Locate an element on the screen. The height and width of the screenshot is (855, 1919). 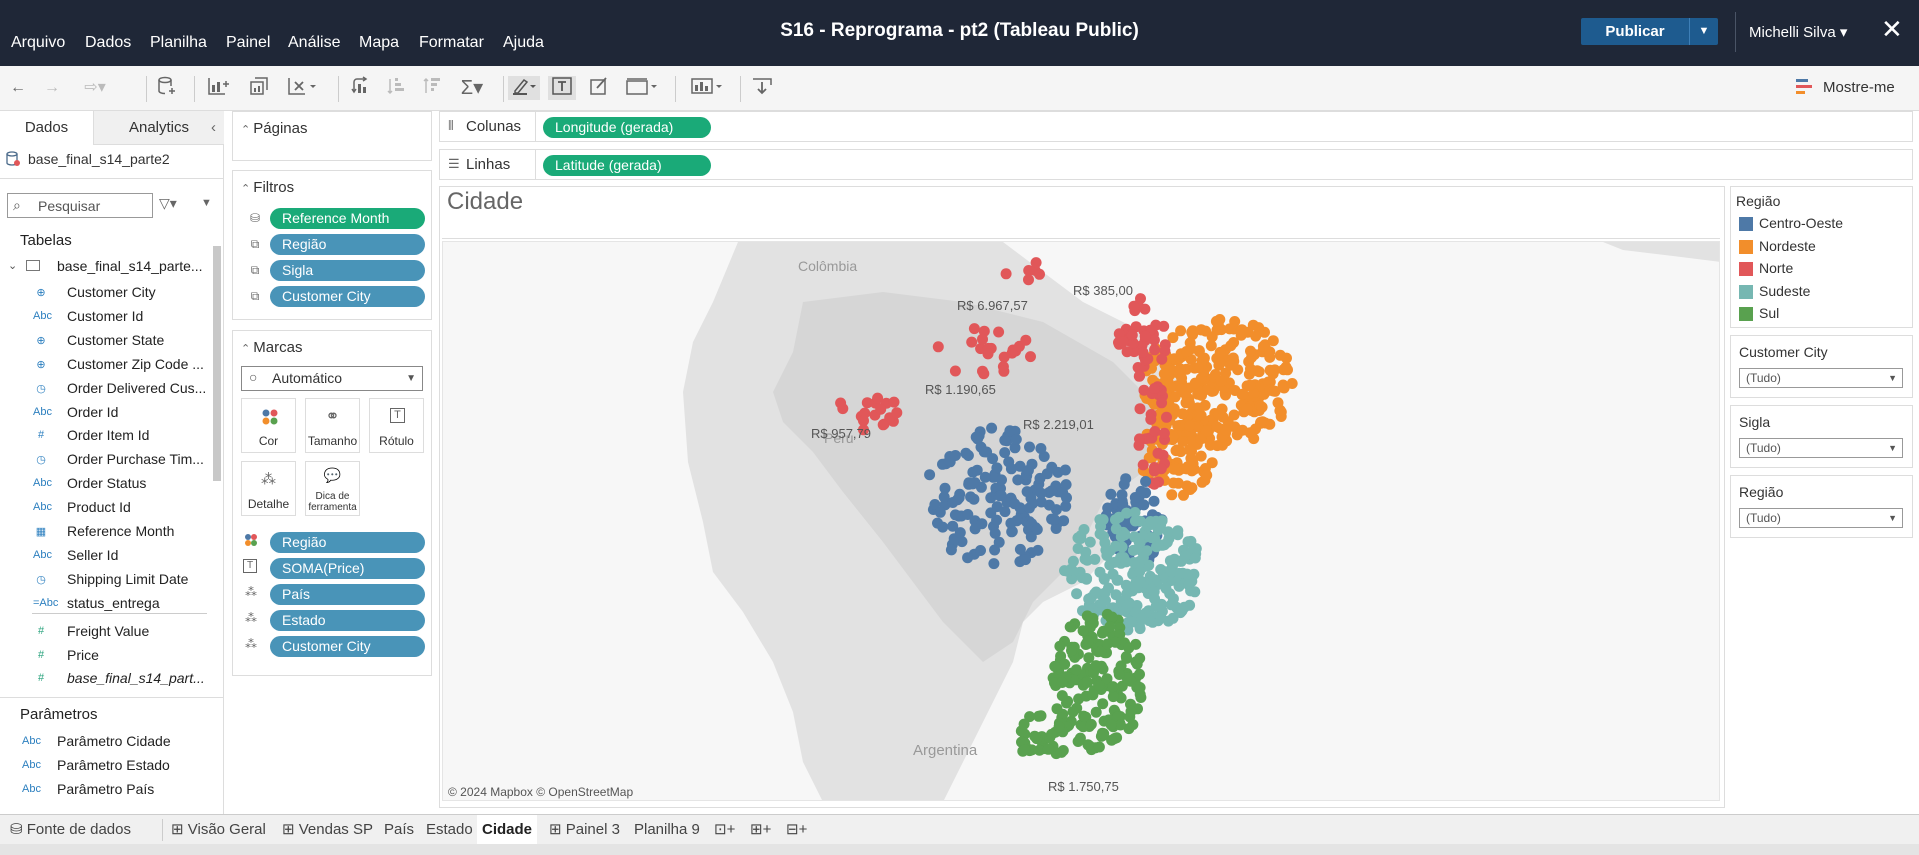
close-icon: ✕ is located at coordinates (1892, 29).